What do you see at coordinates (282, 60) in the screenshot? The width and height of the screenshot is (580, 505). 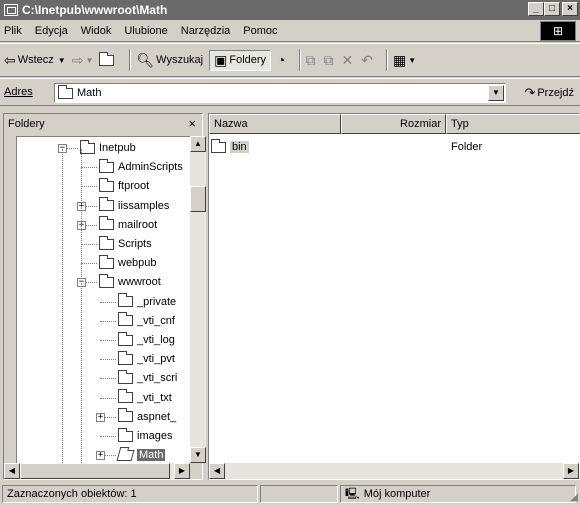 I see `history-button: ◔` at bounding box center [282, 60].